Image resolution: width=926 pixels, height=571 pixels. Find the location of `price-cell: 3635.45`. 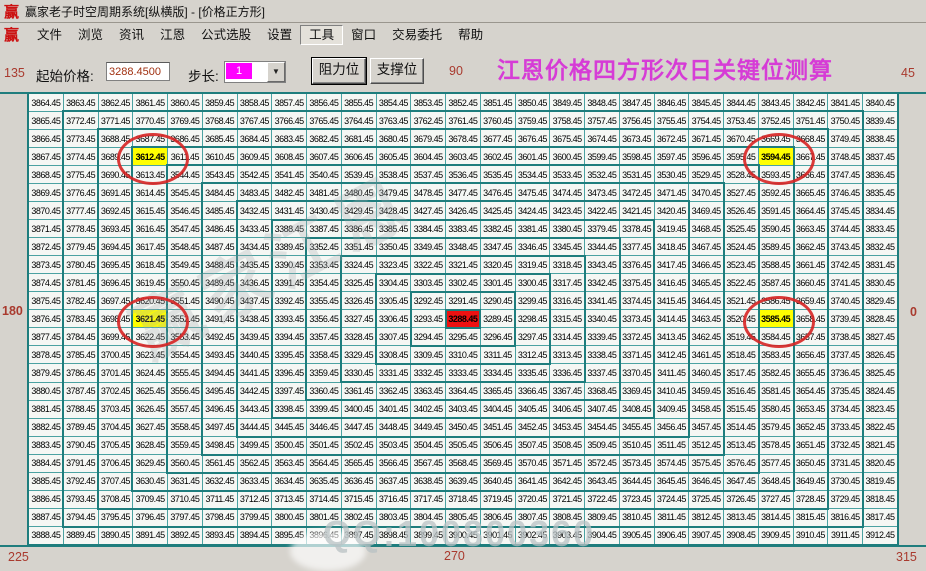

price-cell: 3635.45 is located at coordinates (324, 481).